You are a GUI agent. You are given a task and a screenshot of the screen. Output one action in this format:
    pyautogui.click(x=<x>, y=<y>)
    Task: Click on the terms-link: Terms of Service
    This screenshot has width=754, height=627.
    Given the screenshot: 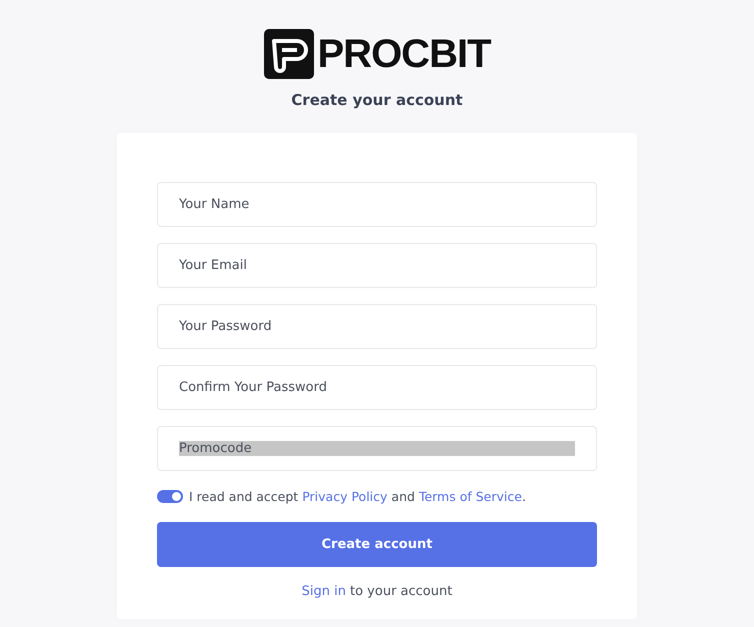 What is the action you would take?
    pyautogui.click(x=470, y=496)
    